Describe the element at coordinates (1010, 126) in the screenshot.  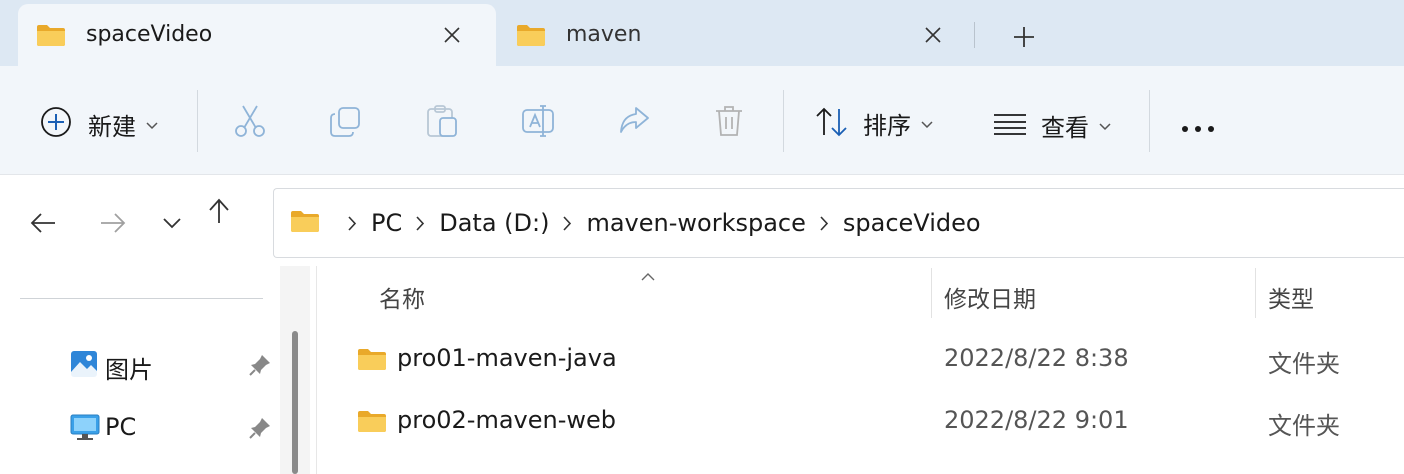
I see `list-view-icon` at that location.